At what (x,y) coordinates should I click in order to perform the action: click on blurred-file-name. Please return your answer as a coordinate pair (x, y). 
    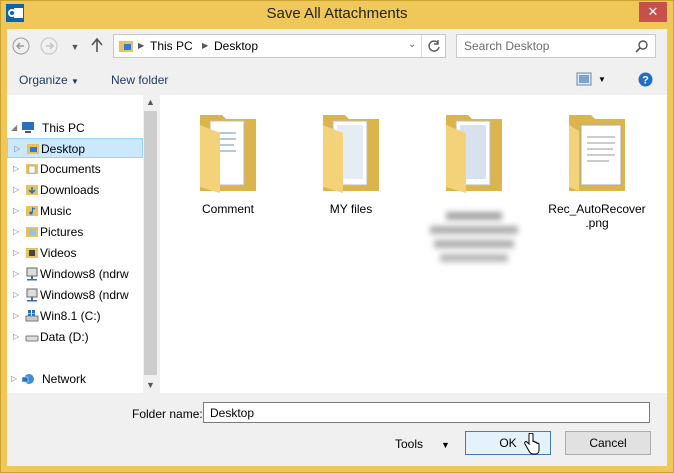
    Looking at the image, I should click on (474, 237).